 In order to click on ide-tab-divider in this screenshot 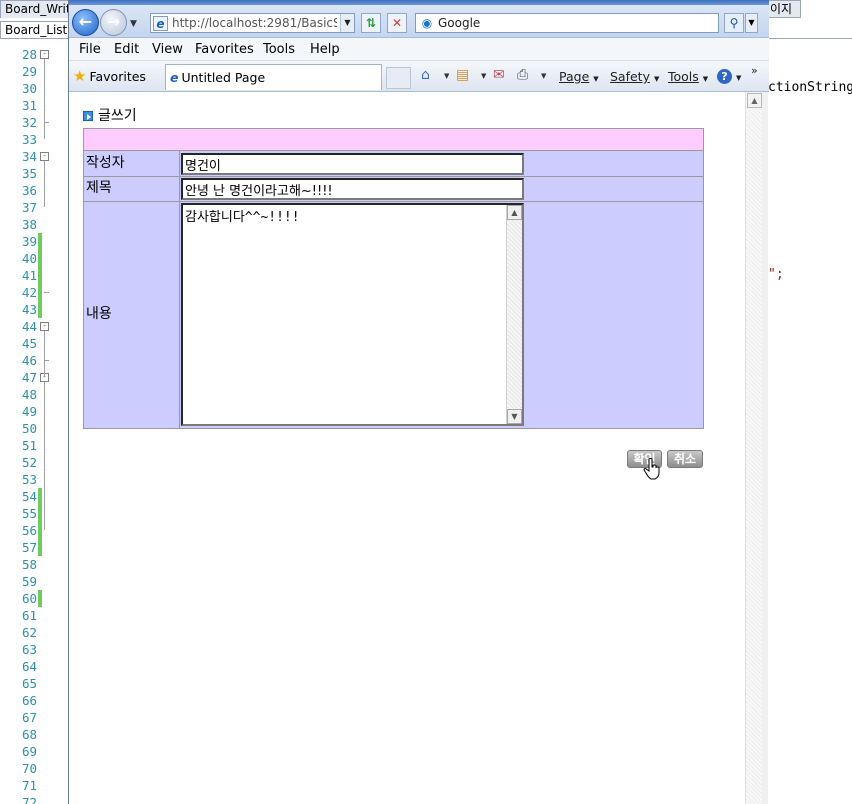, I will do `click(35, 38)`.